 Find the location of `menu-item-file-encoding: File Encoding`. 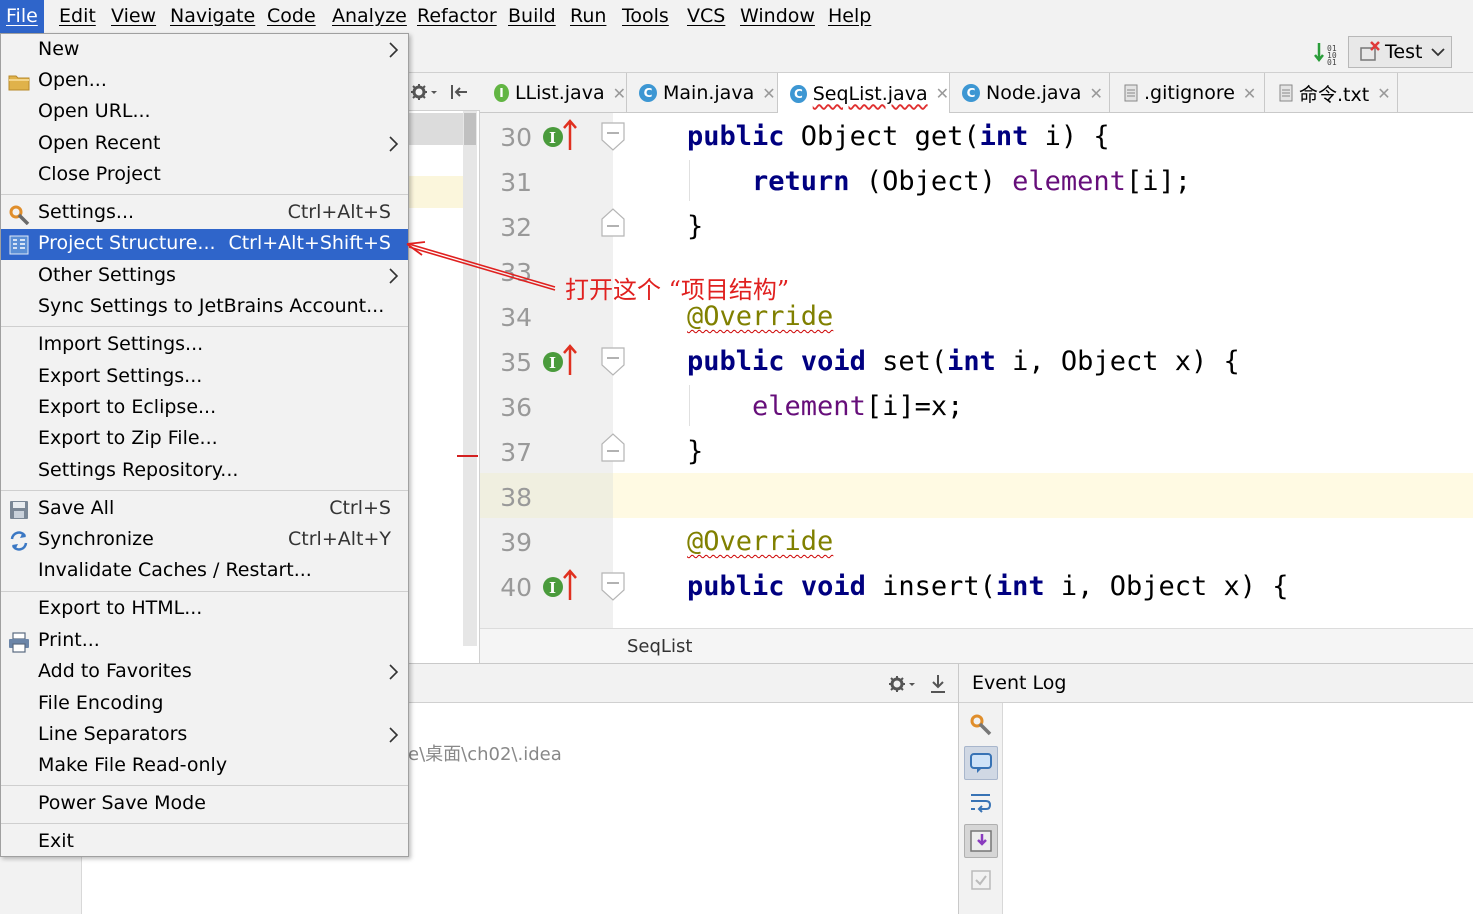

menu-item-file-encoding: File Encoding is located at coordinates (204, 704).